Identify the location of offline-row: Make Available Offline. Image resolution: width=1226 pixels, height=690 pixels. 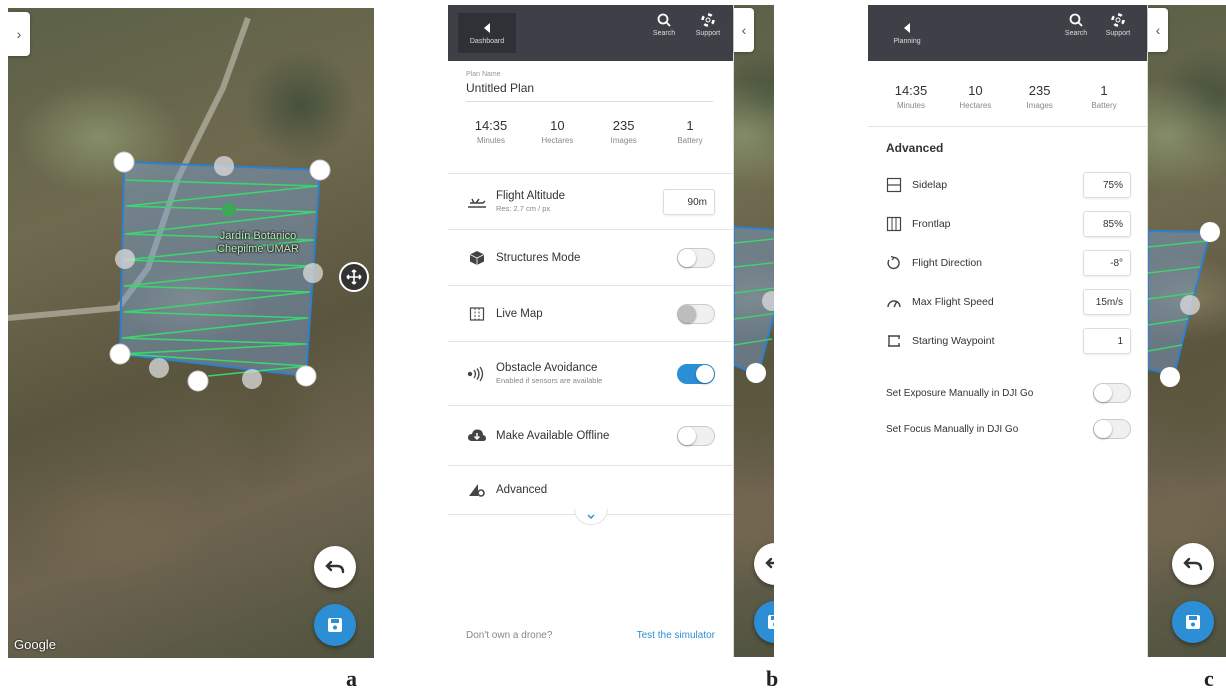
(590, 435).